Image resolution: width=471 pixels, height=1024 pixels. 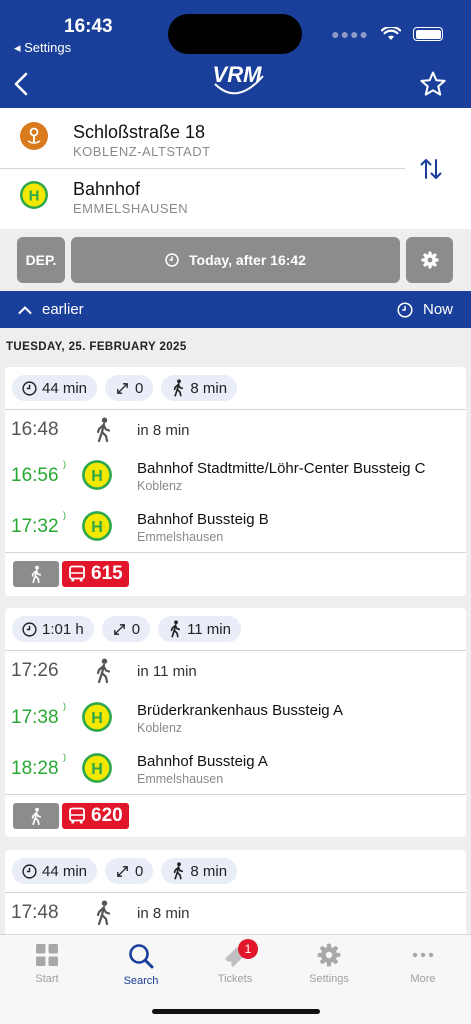 I want to click on chevron-up-icon, so click(x=25, y=309).